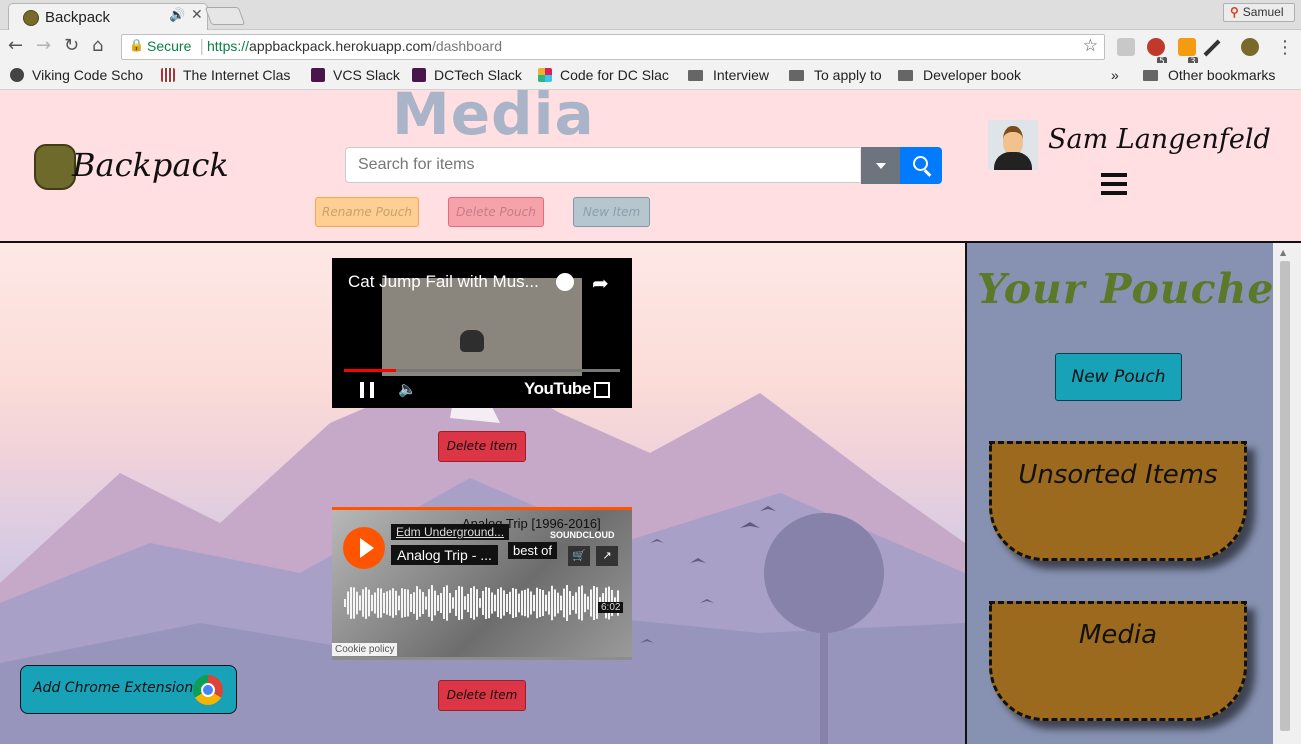 The image size is (1301, 744). Describe the element at coordinates (364, 548) in the screenshot. I see `play-button` at that location.